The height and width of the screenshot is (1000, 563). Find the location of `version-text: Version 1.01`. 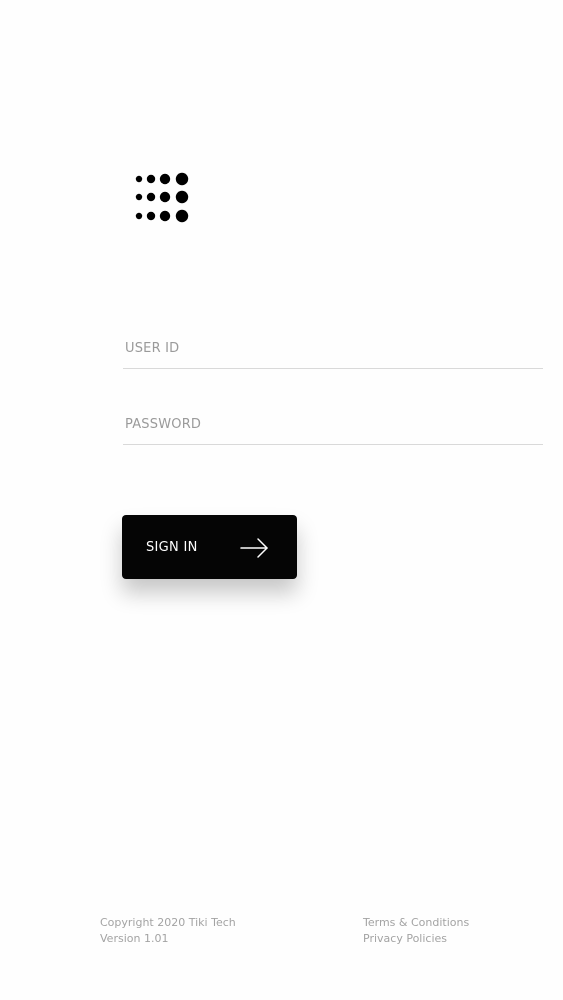

version-text: Version 1.01 is located at coordinates (134, 938).